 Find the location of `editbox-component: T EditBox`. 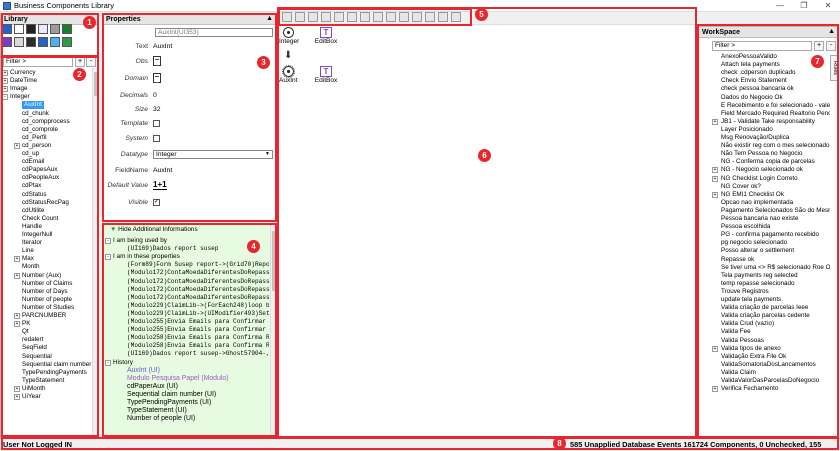

editbox-component: T EditBox is located at coordinates (326, 75).